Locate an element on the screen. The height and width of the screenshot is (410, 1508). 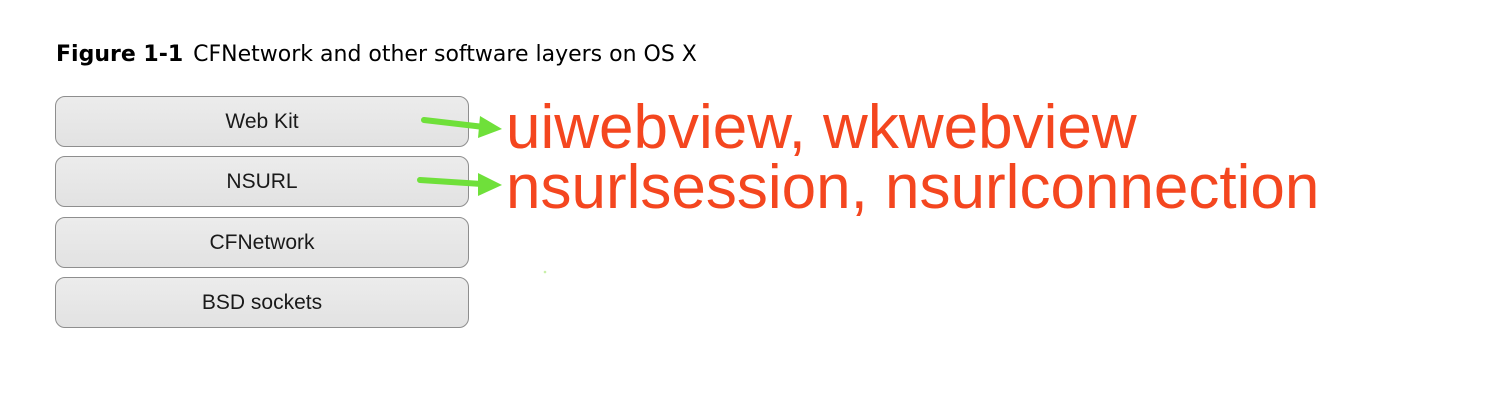
layer-label: CFNetwork is located at coordinates (262, 242).